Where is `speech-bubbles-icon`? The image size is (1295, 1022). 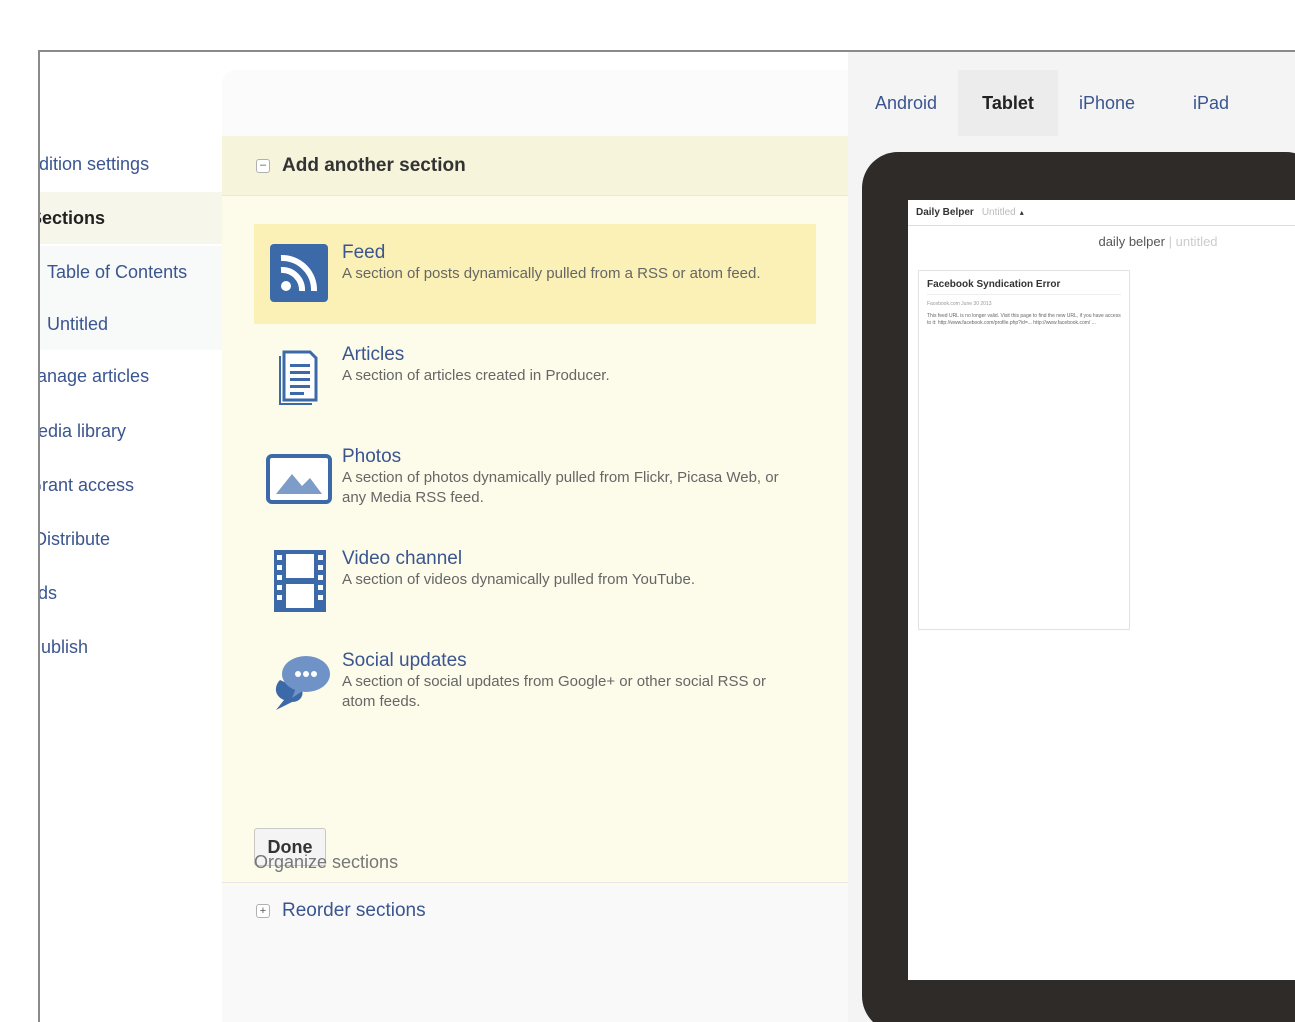
speech-bubbles-icon is located at coordinates (299, 681).